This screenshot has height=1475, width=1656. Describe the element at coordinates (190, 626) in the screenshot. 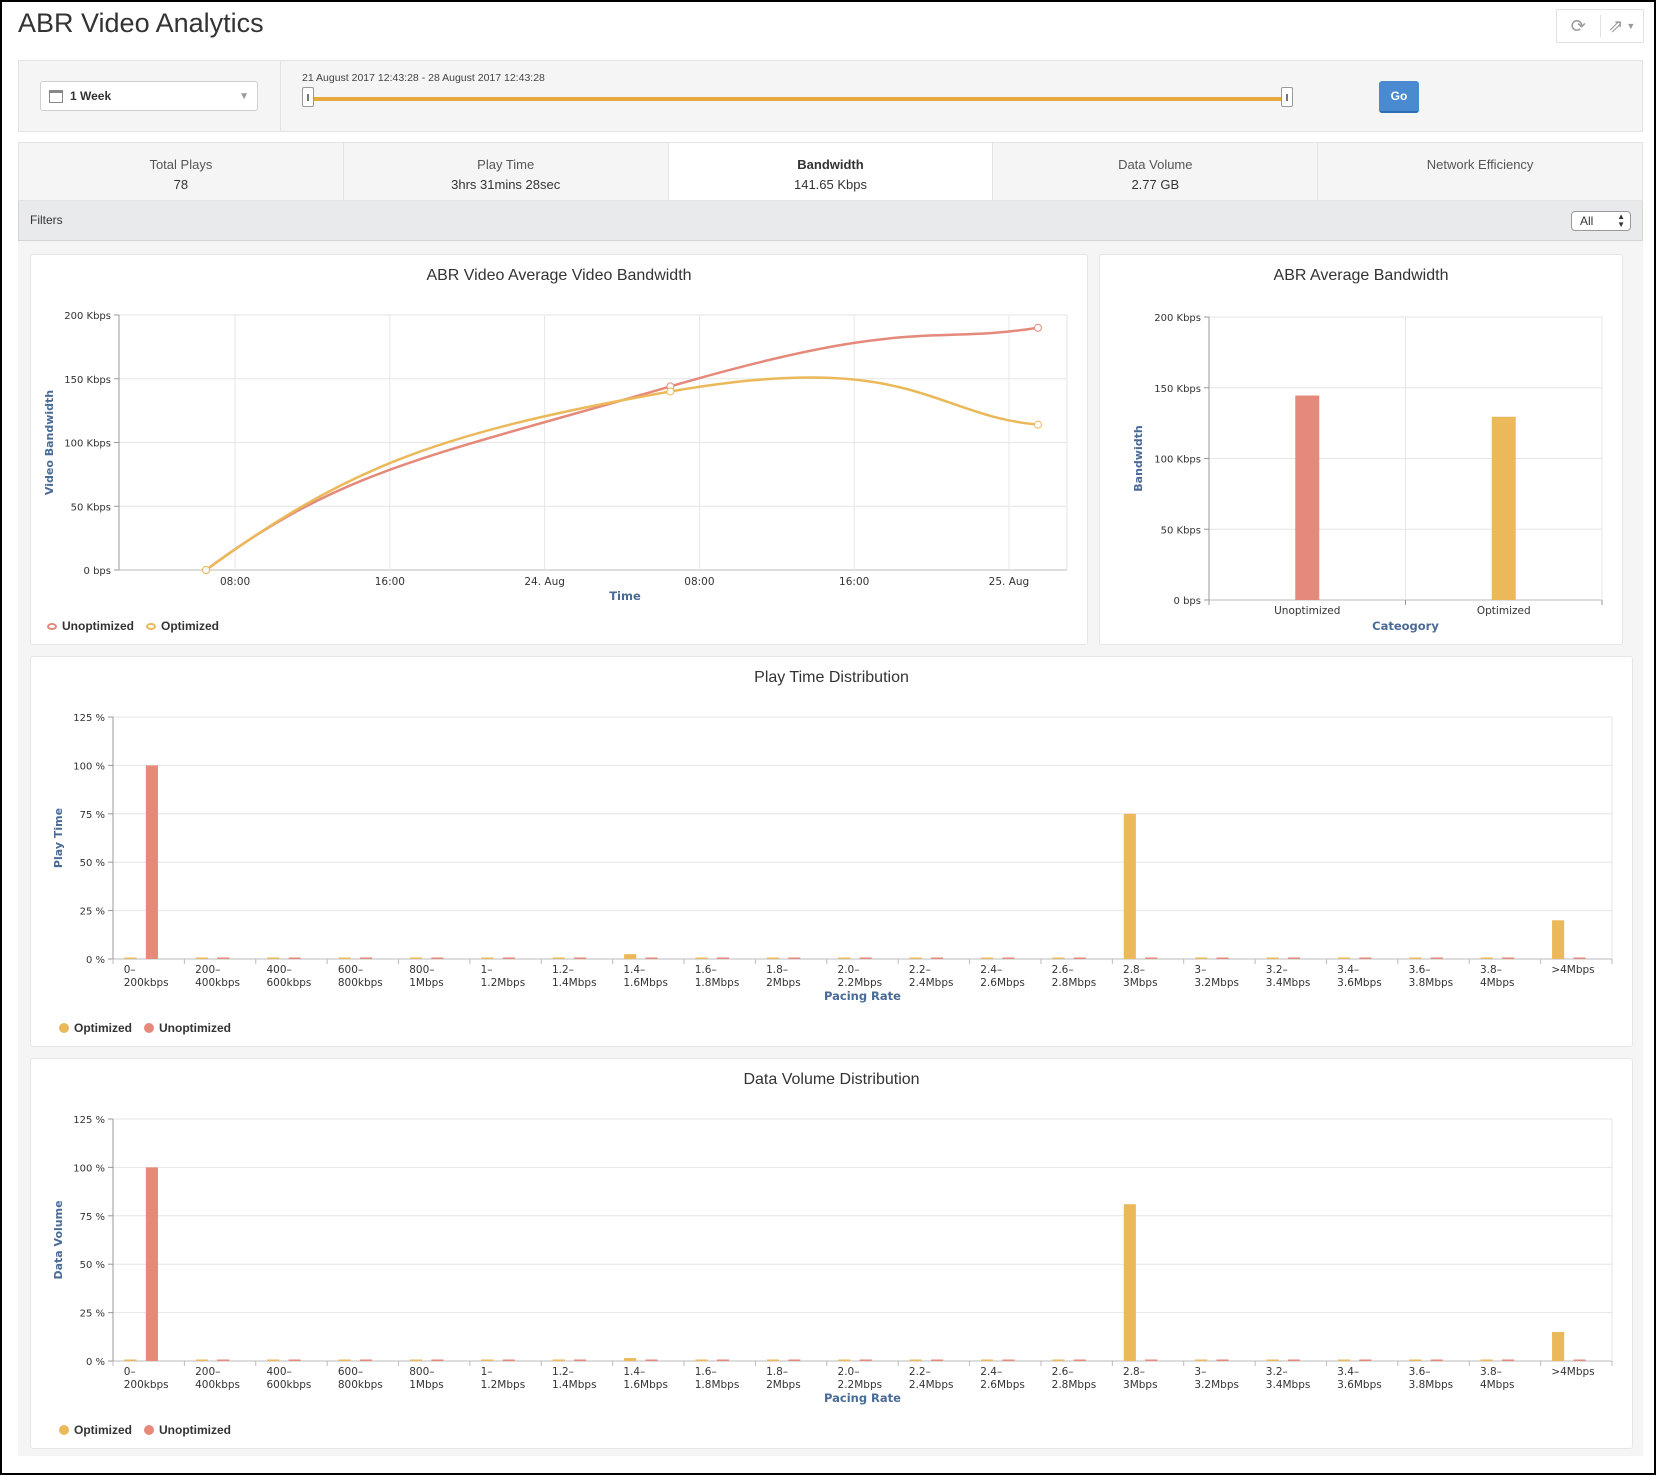

I see `legend-label: Optimized` at that location.